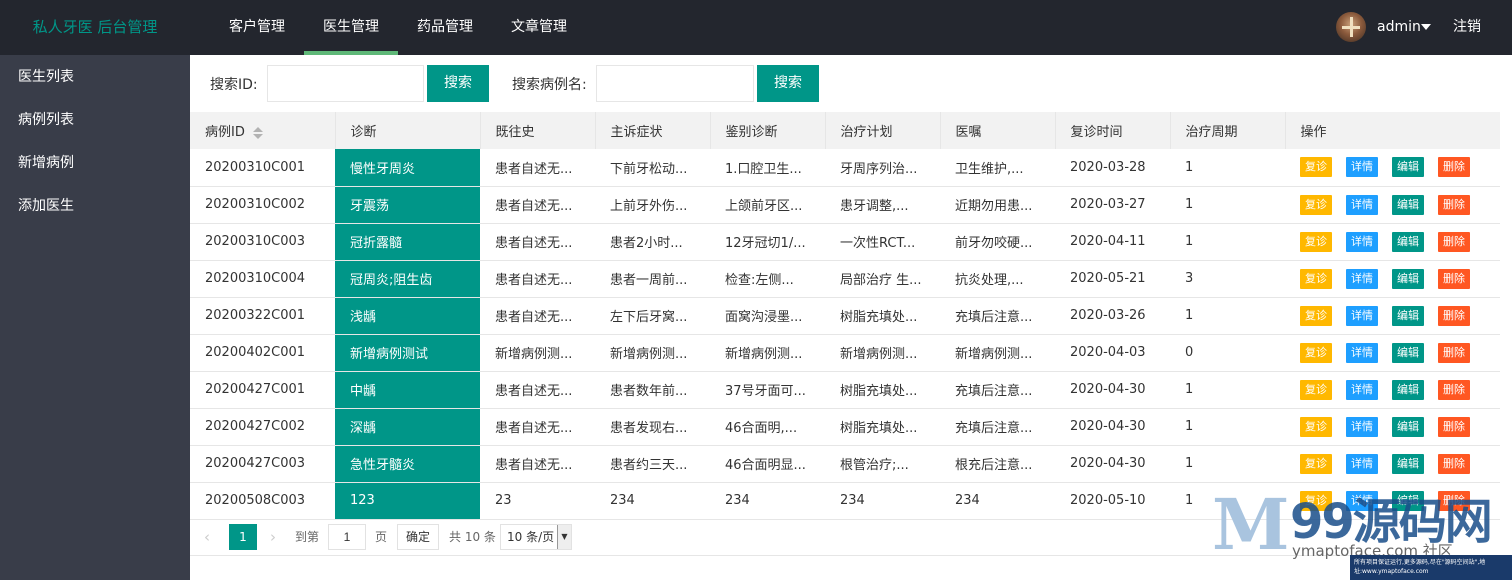 The height and width of the screenshot is (580, 1512). Describe the element at coordinates (788, 83) in the screenshot. I see `search-name-button: 搜索` at that location.